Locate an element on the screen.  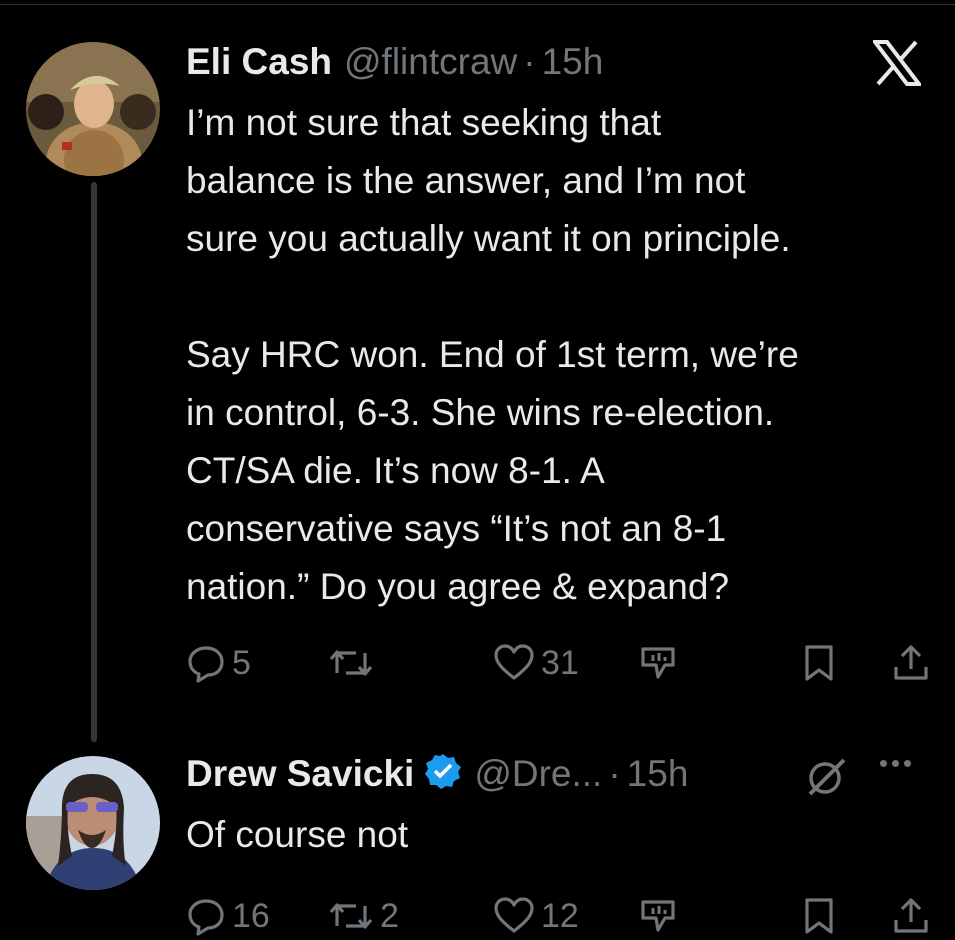
retweet-button: 2 is located at coordinates (363, 916).